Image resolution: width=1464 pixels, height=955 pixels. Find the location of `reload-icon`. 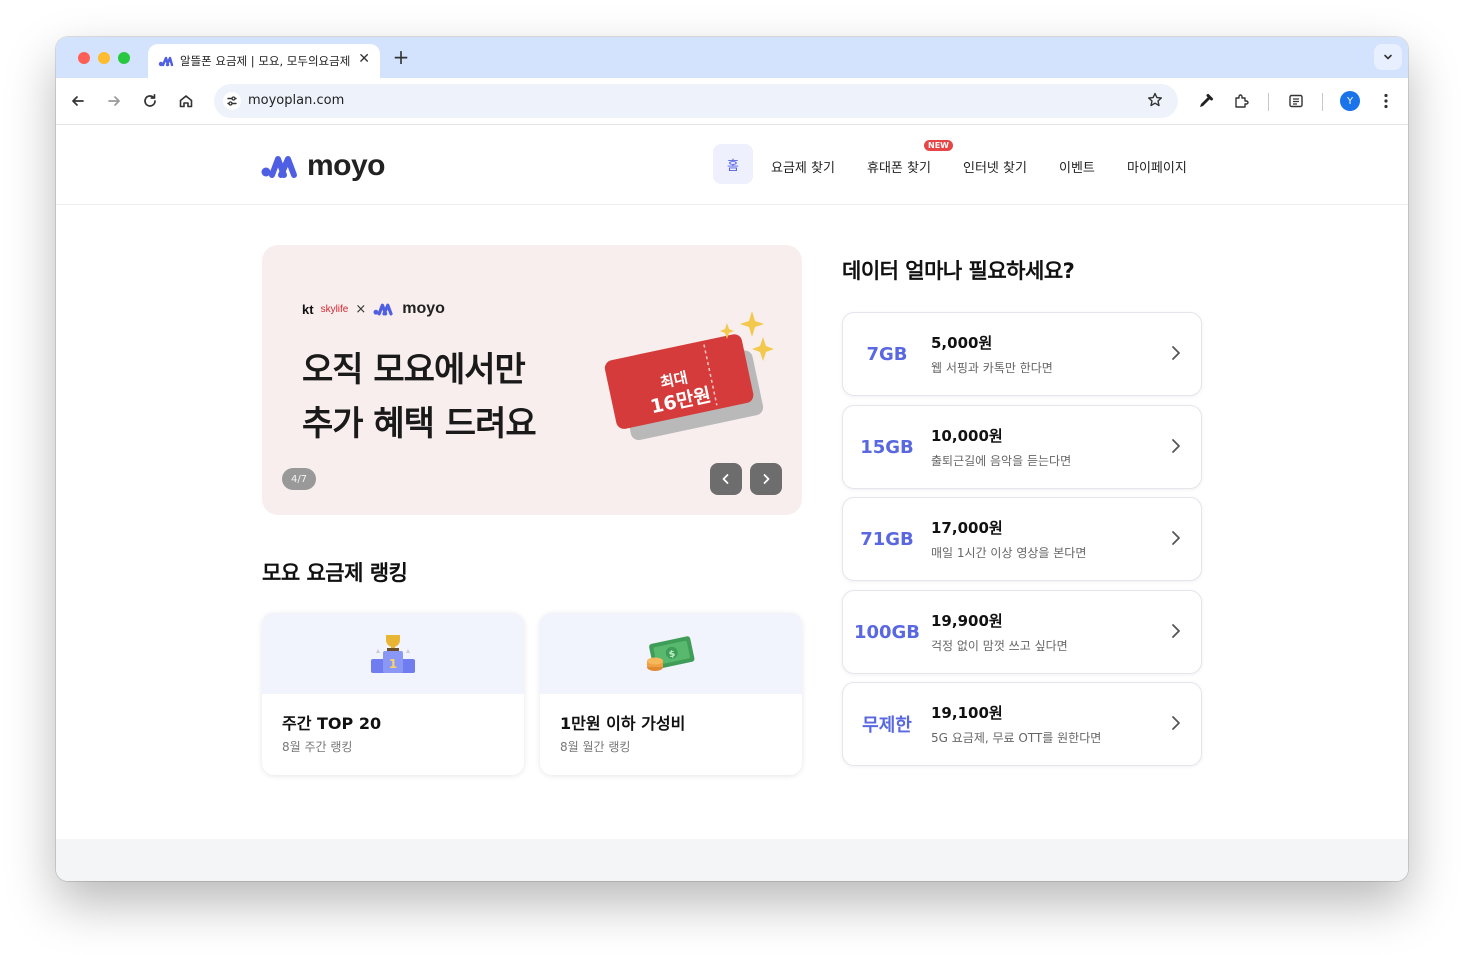

reload-icon is located at coordinates (150, 101).